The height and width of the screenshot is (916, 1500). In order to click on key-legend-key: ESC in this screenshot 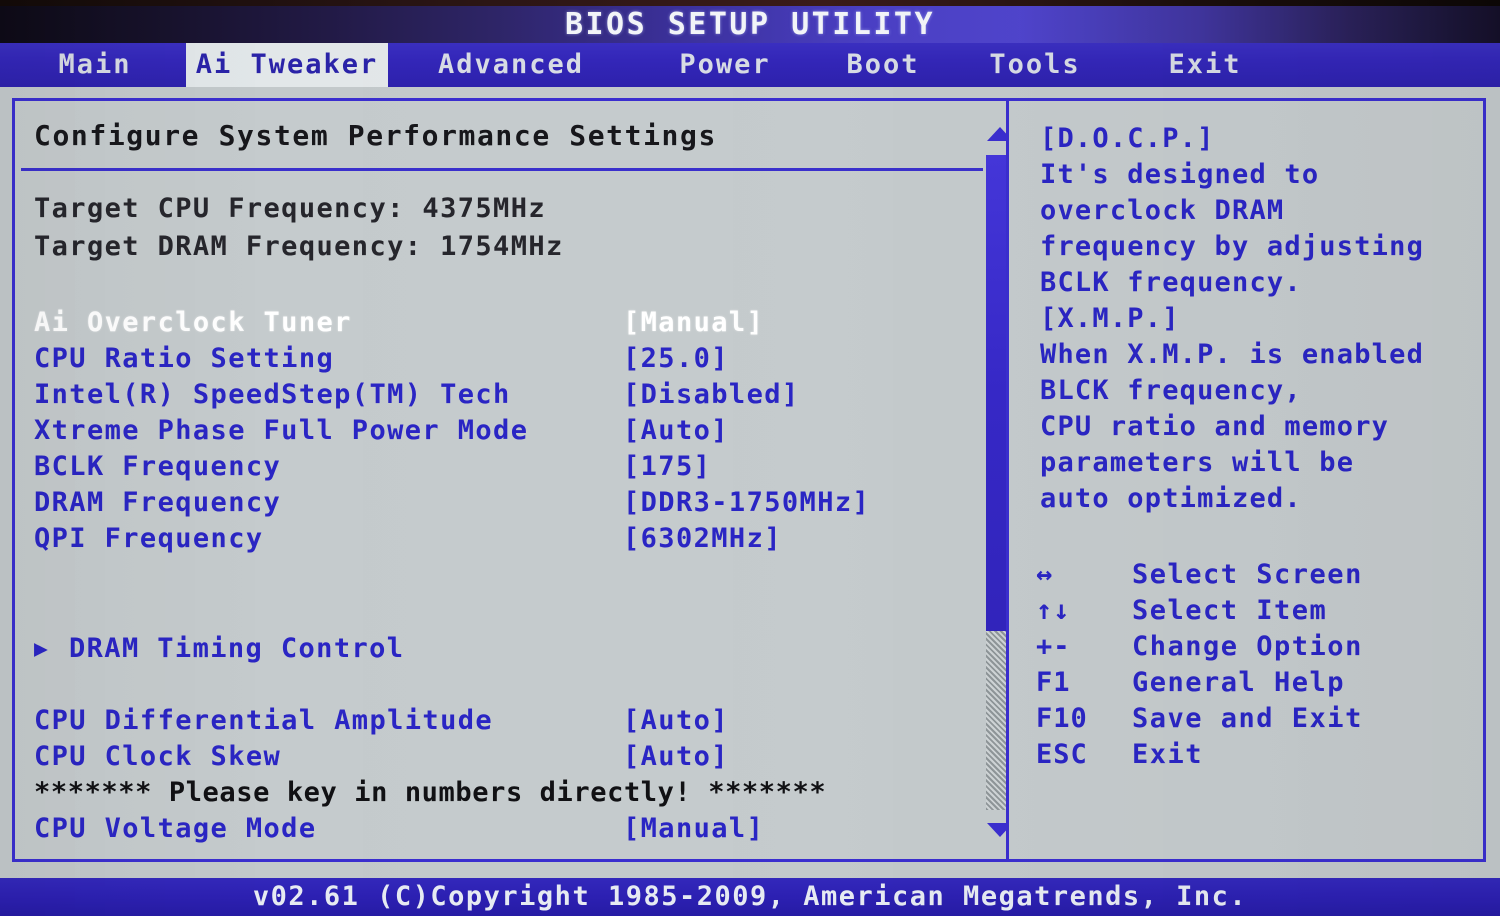, I will do `click(1062, 754)`.